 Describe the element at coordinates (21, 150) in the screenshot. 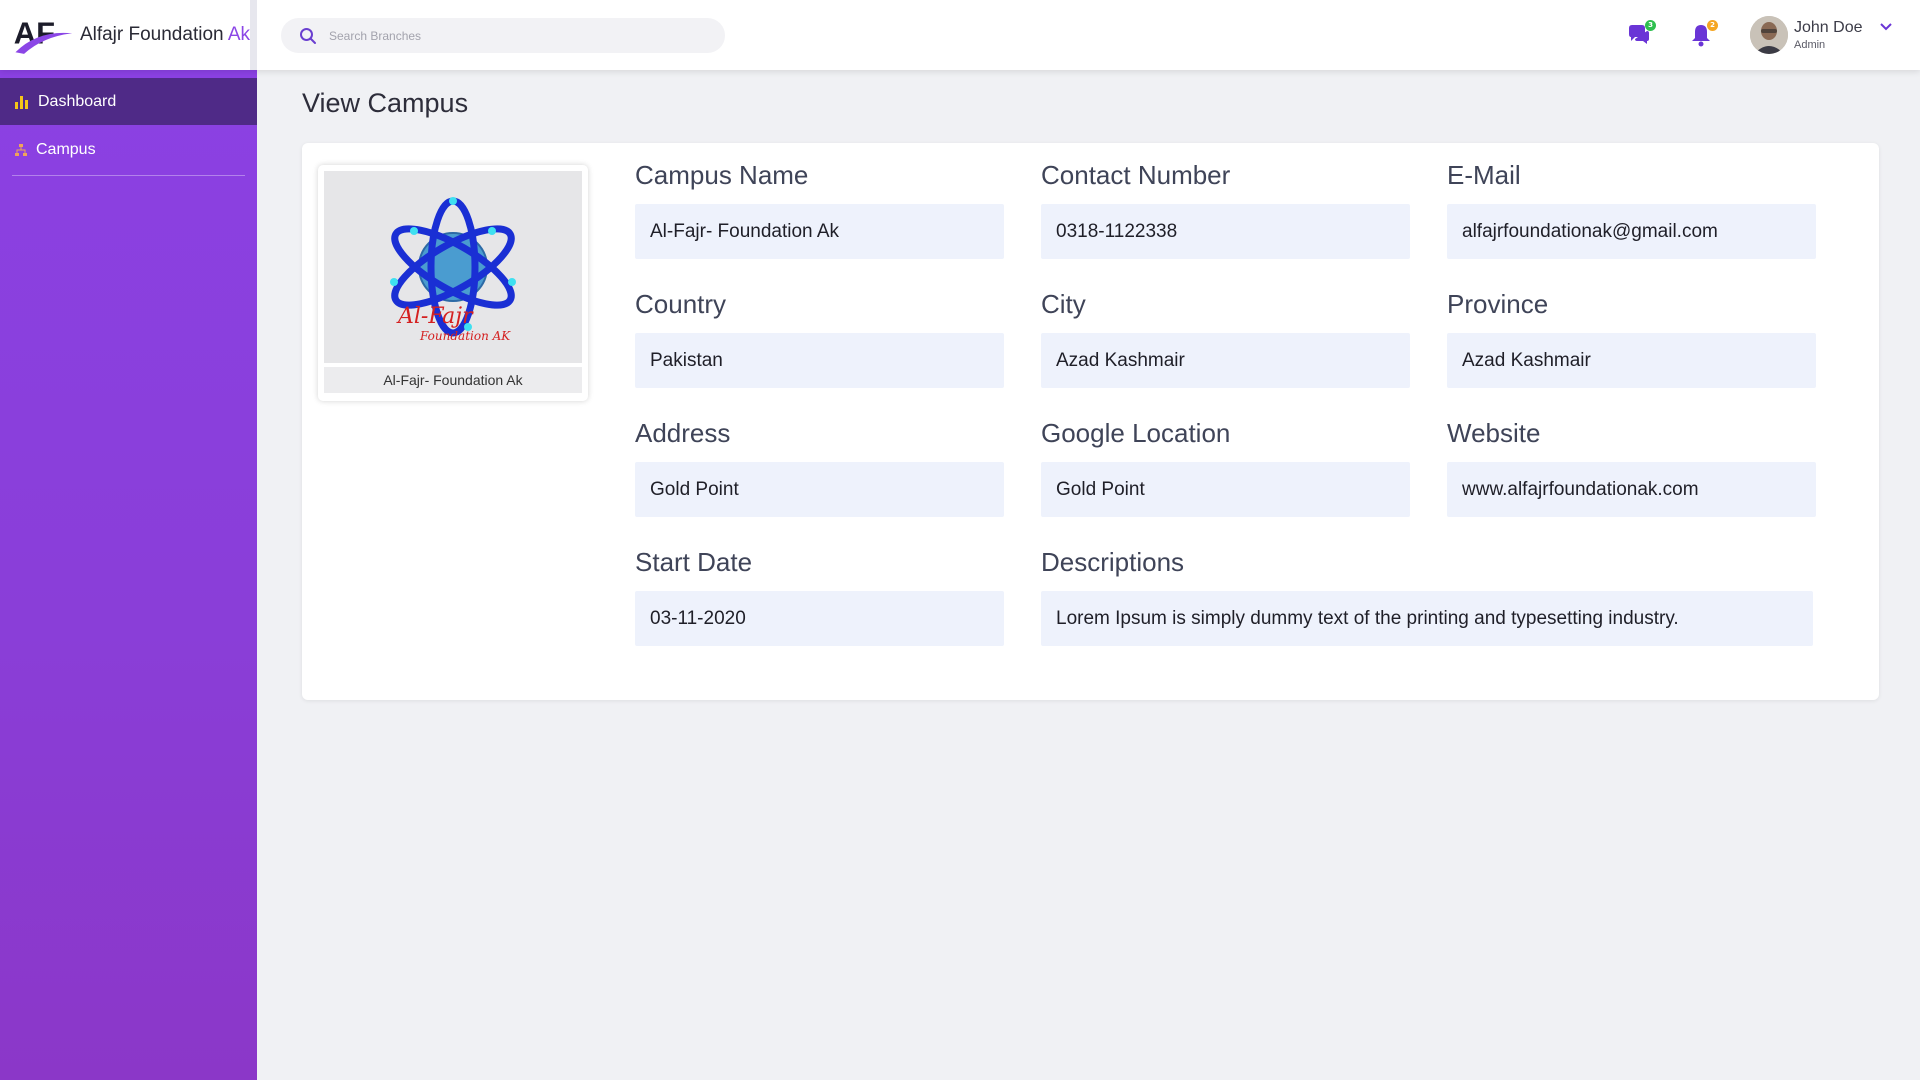

I see `sitemap-icon` at that location.